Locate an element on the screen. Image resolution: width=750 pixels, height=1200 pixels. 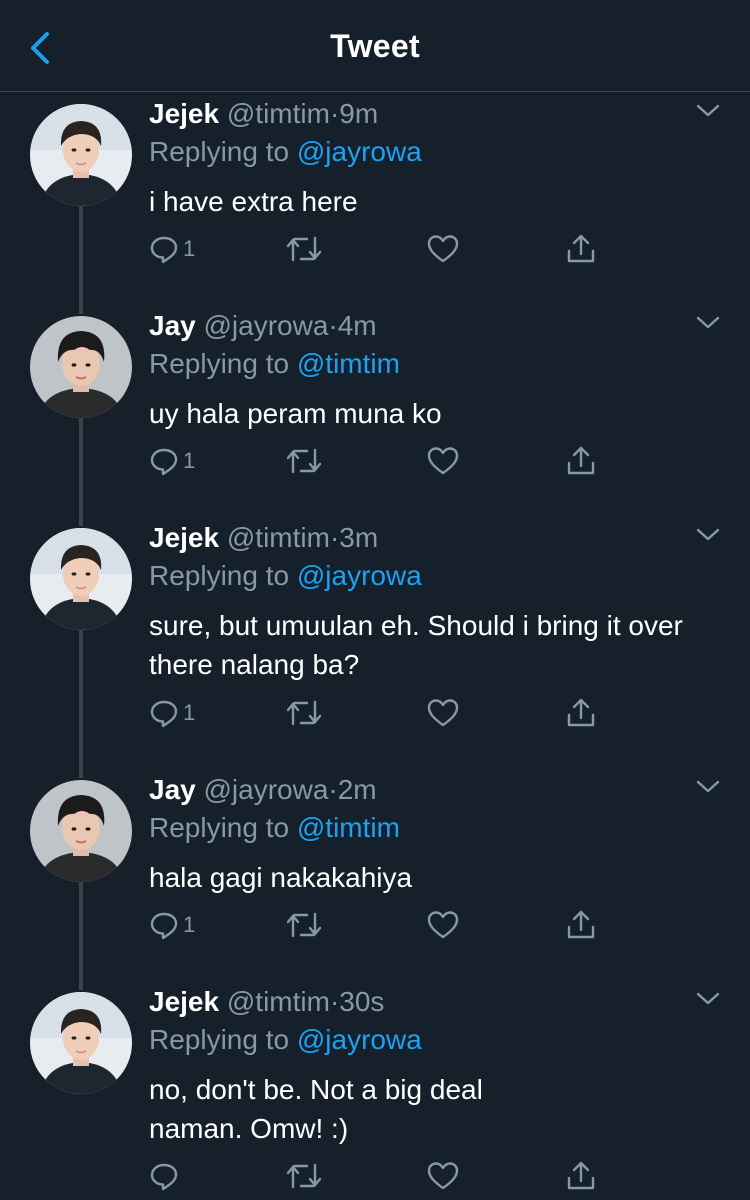
tweet-actions is located at coordinates (384, 1176).